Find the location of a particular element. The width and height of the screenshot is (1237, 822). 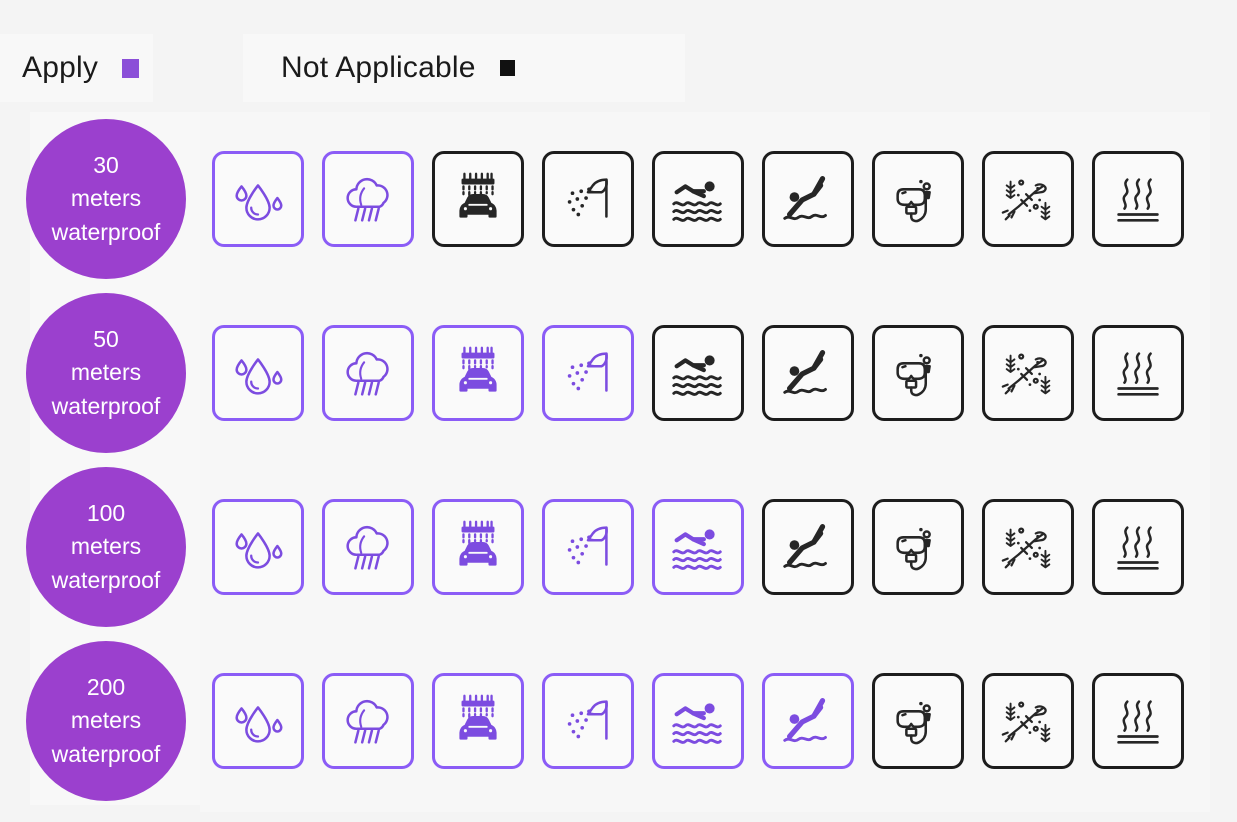

tile-hot-water-200m is located at coordinates (1138, 721).